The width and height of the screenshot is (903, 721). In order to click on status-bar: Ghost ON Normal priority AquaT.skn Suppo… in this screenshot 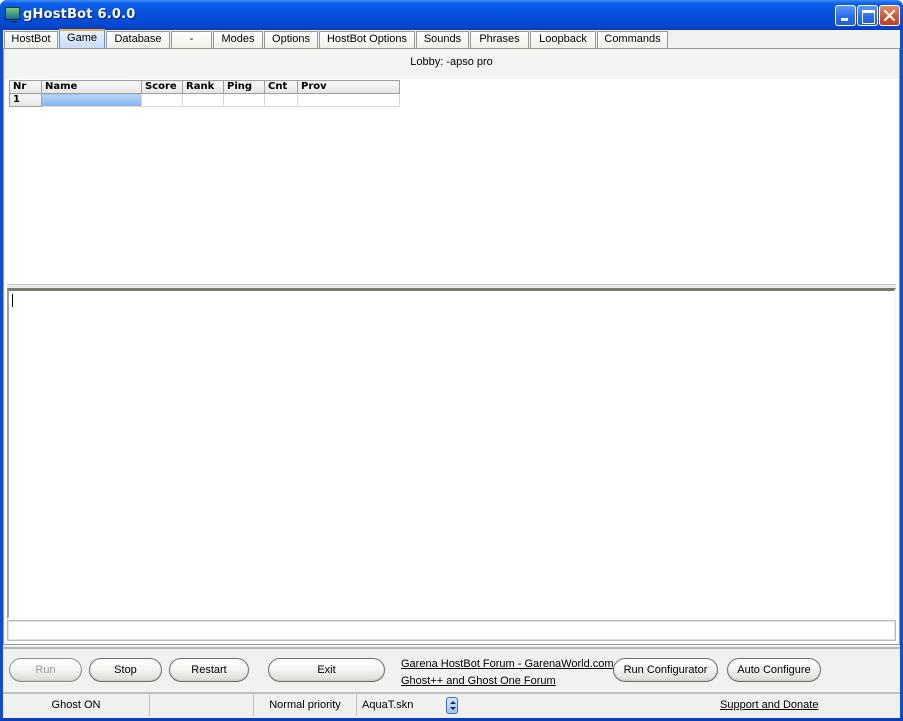, I will do `click(451, 705)`.